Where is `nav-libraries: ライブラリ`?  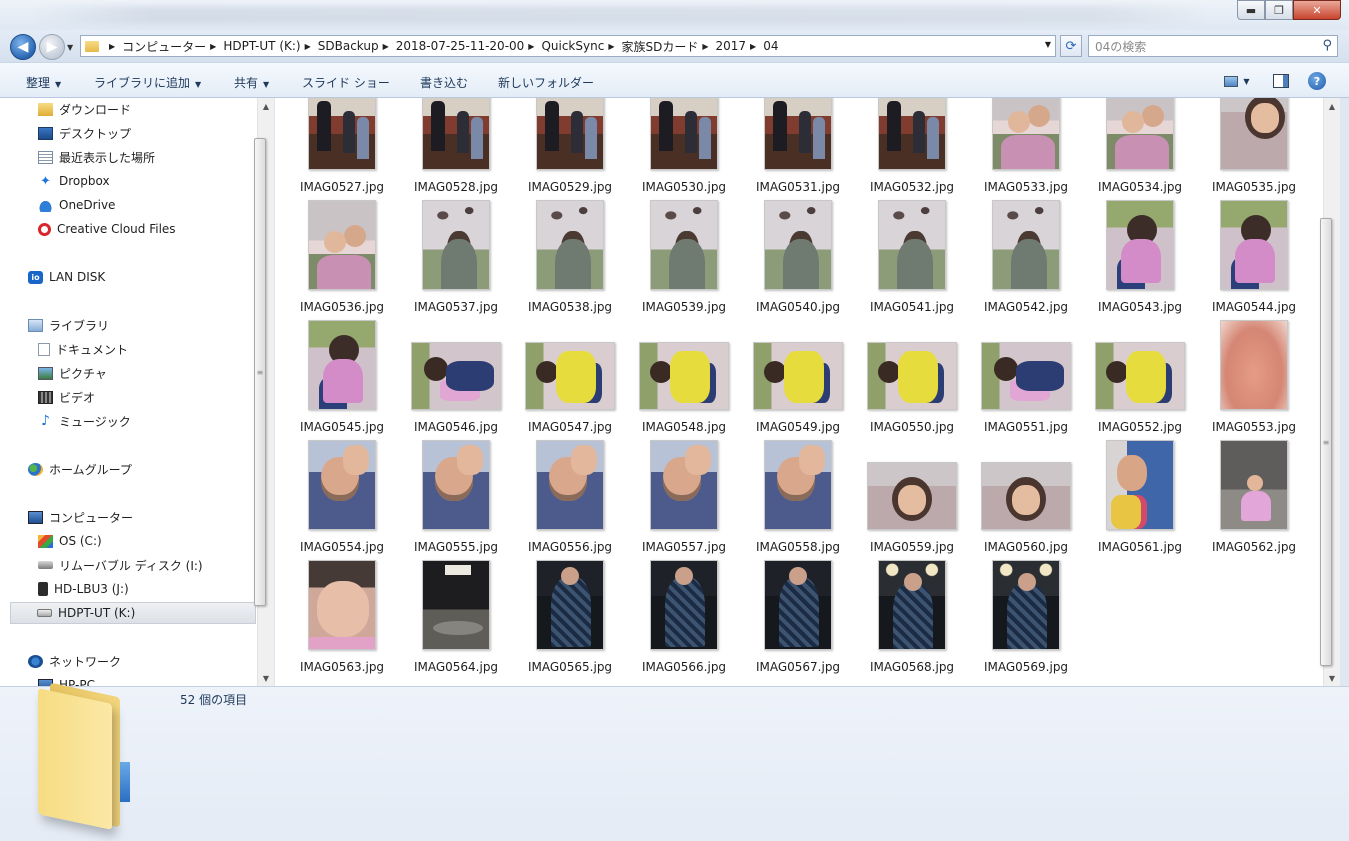 nav-libraries: ライブラリ is located at coordinates (68, 325).